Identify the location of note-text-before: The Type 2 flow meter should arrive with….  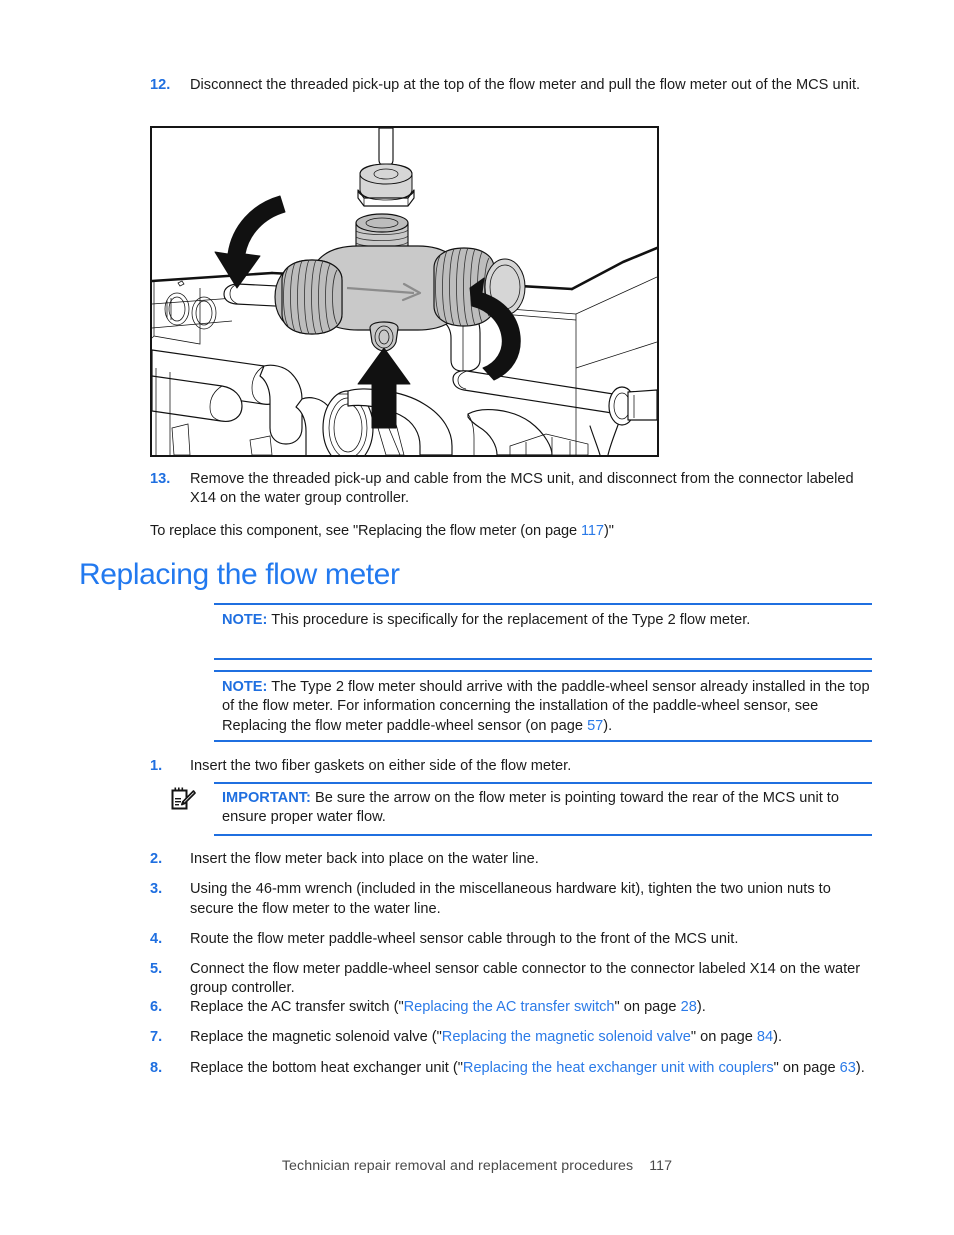
(546, 706).